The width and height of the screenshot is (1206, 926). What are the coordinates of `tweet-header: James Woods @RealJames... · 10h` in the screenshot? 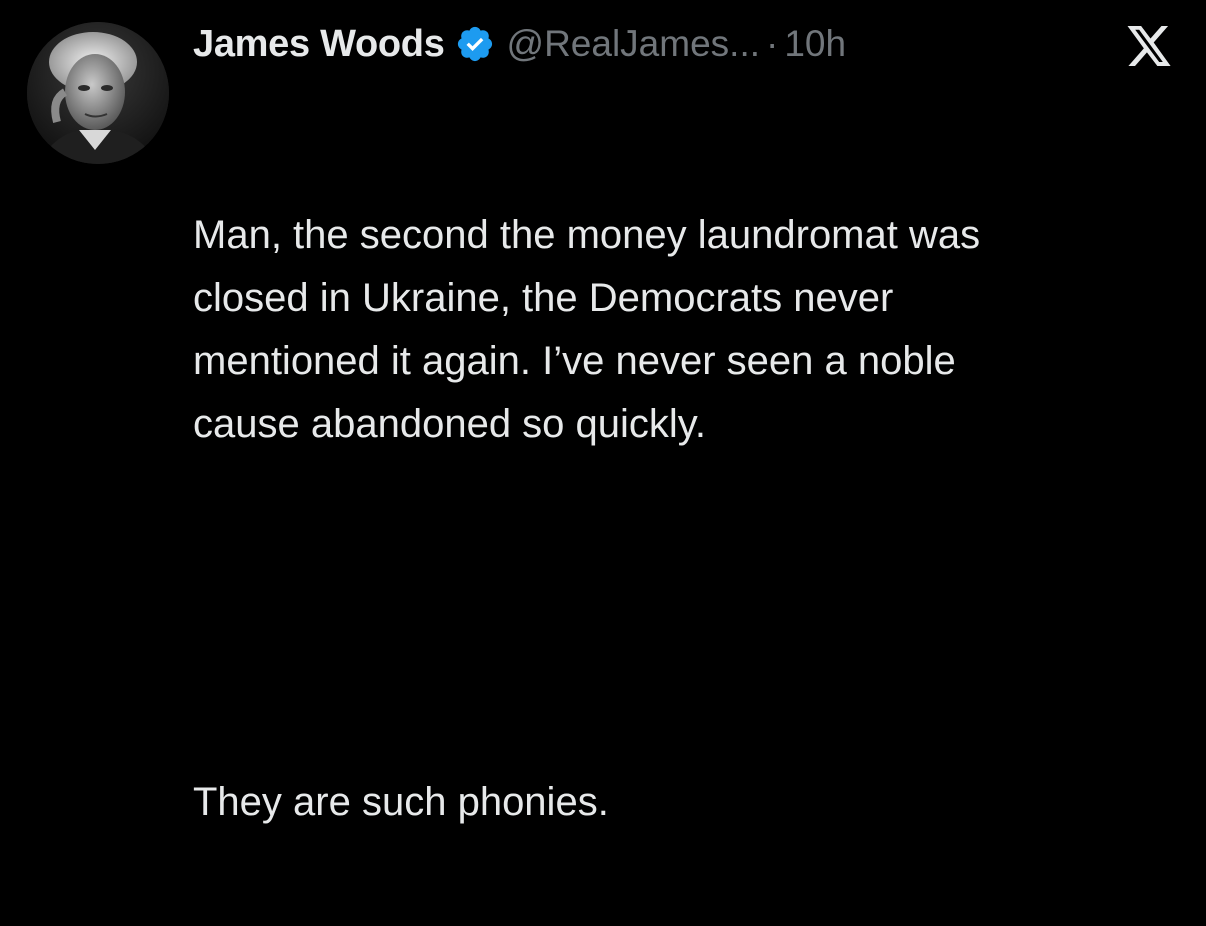 It's located at (519, 44).